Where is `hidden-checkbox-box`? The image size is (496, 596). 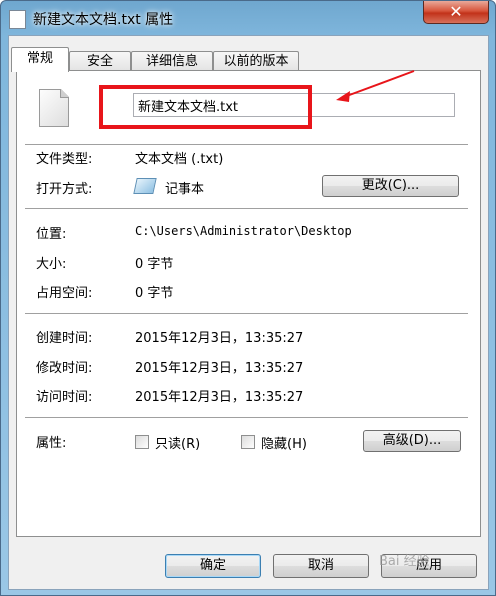 hidden-checkbox-box is located at coordinates (248, 442).